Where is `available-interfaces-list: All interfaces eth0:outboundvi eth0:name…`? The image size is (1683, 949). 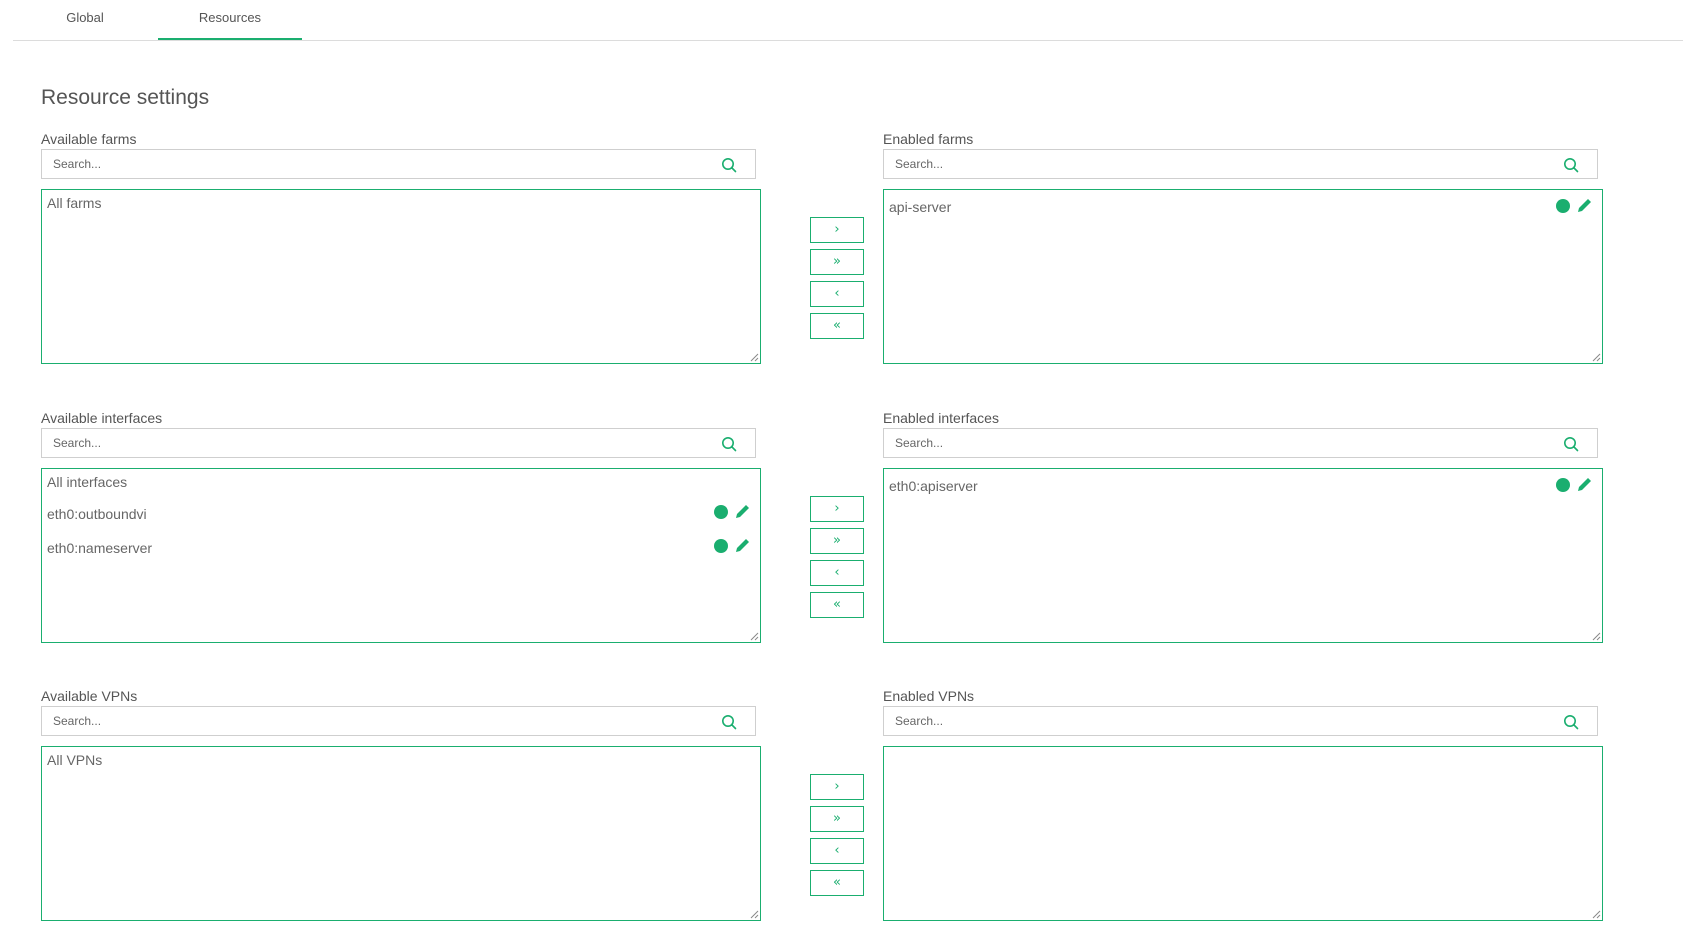
available-interfaces-list: All interfaces eth0:outboundvi eth0:name… is located at coordinates (401, 555).